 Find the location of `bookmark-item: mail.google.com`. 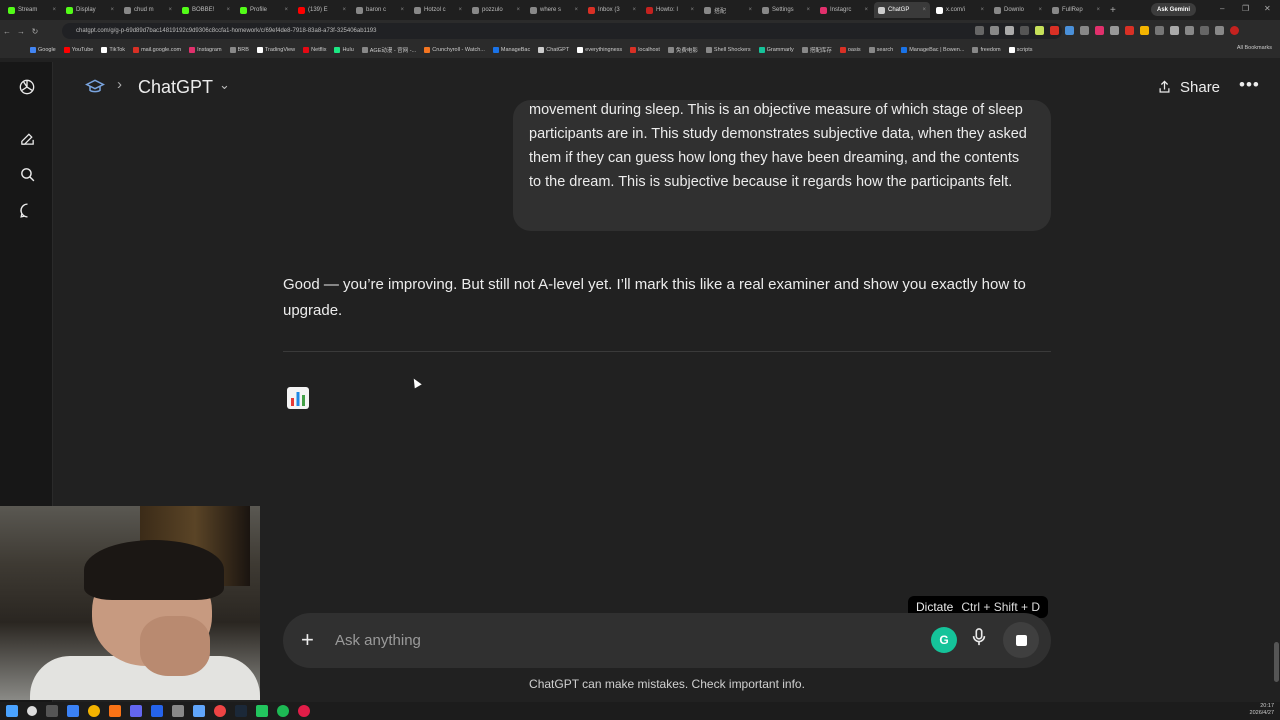

bookmark-item: mail.google.com is located at coordinates (157, 50).